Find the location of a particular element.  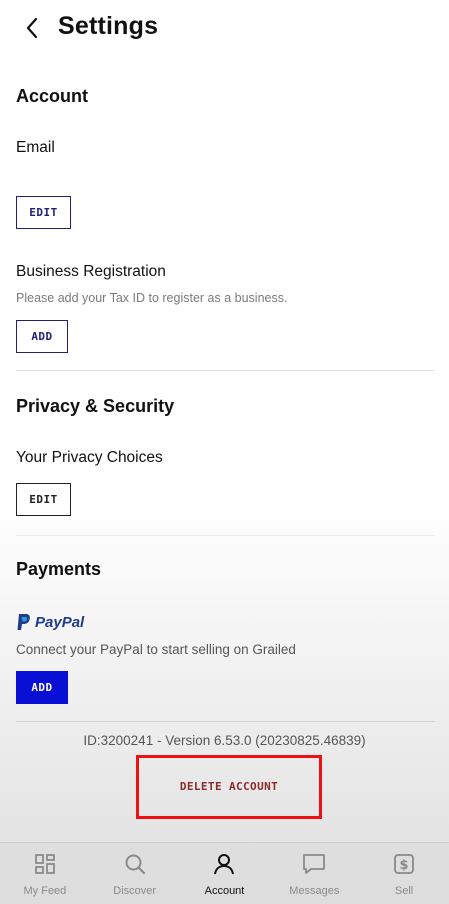

privacy-choices-label: Your Privacy Choices is located at coordinates (89, 457).